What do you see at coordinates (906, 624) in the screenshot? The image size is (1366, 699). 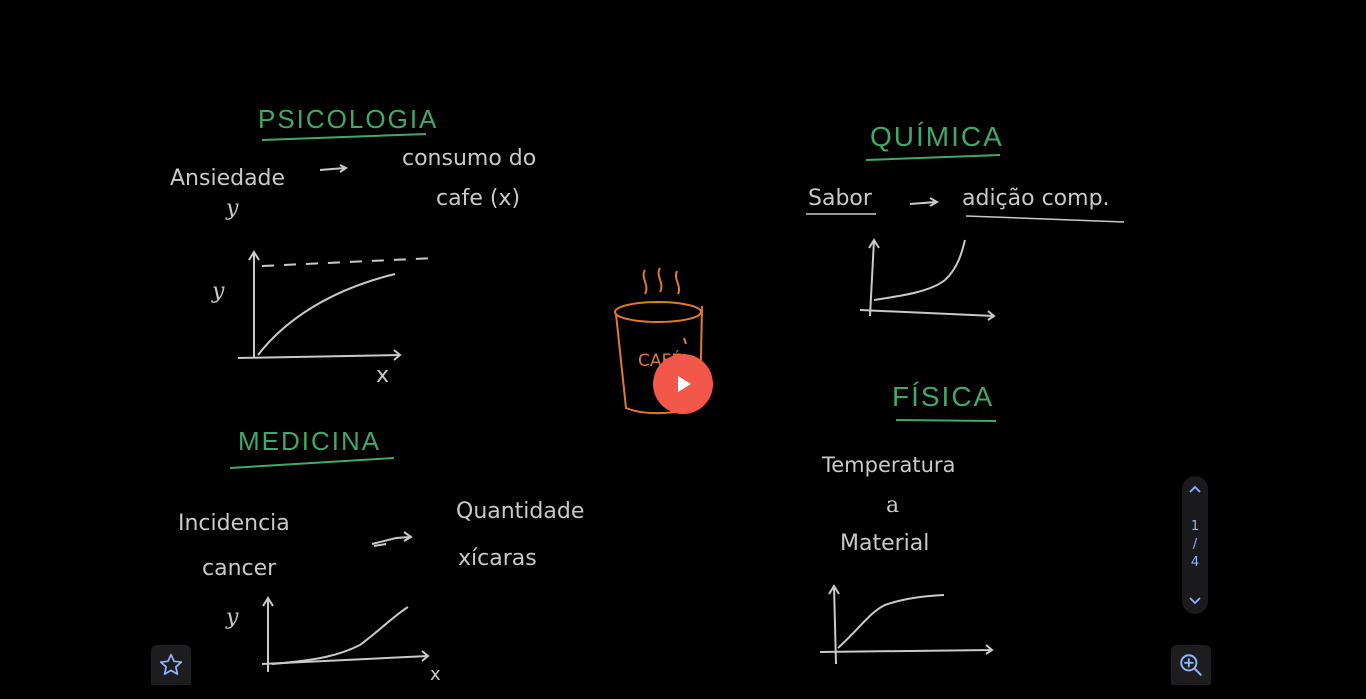 I see `fisica-graph` at bounding box center [906, 624].